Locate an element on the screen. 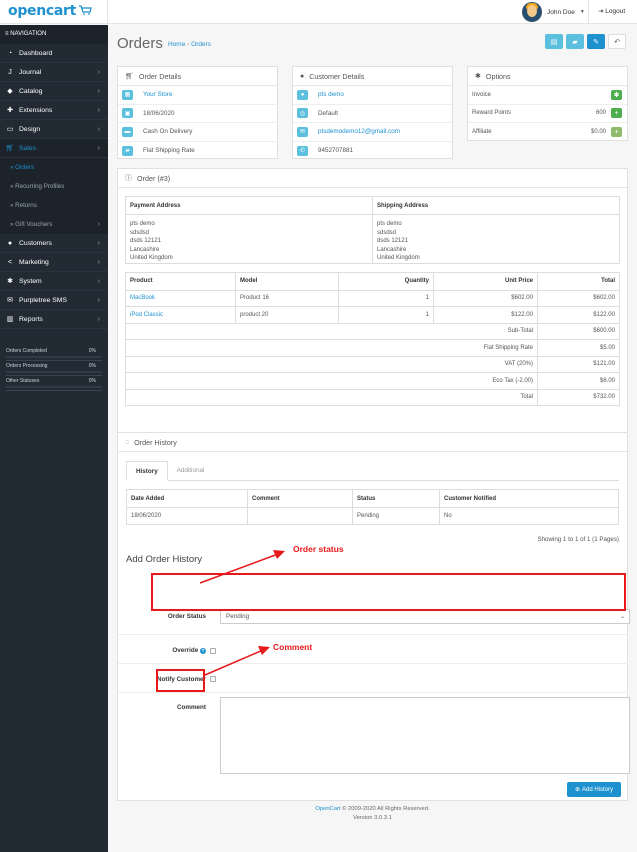 The width and height of the screenshot is (637, 852). customer-email-link: ptsdemodemo12@gmail.com is located at coordinates (359, 131).